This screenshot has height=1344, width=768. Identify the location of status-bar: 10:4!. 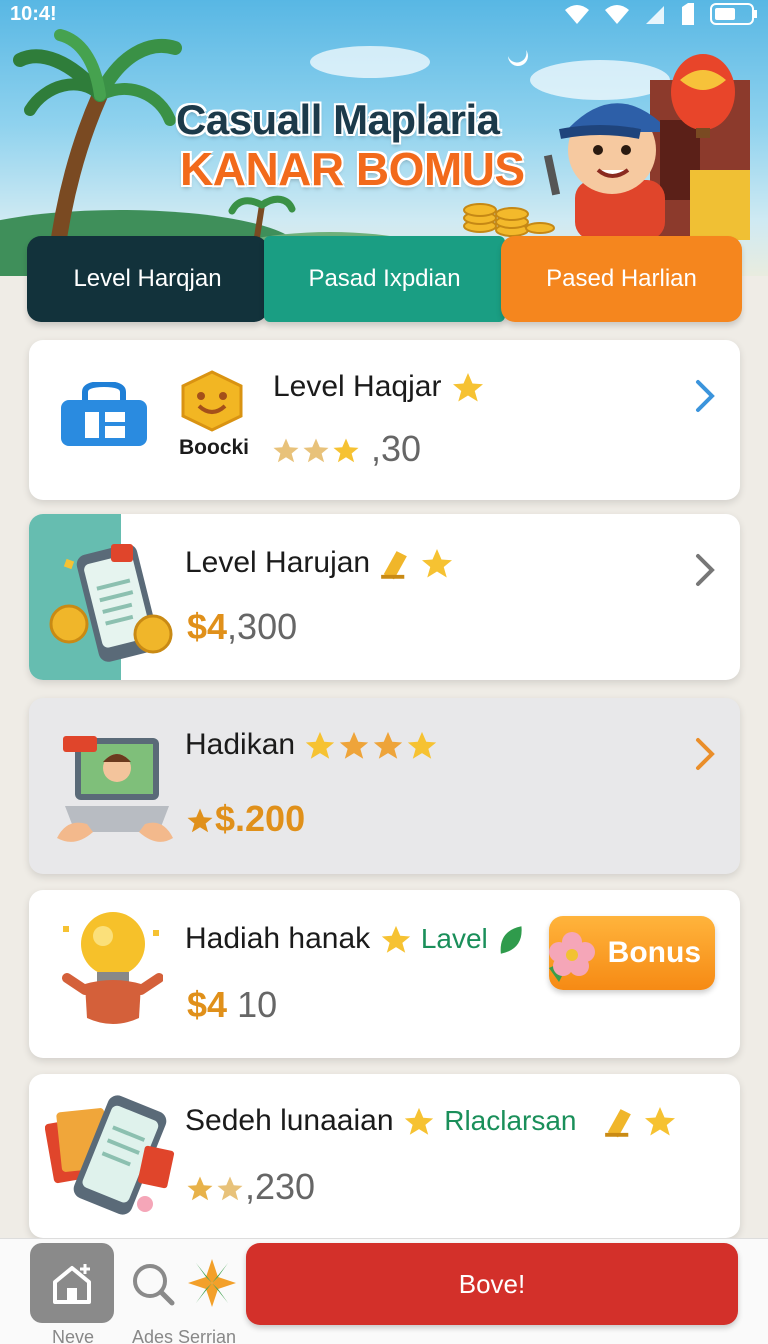
(384, 14).